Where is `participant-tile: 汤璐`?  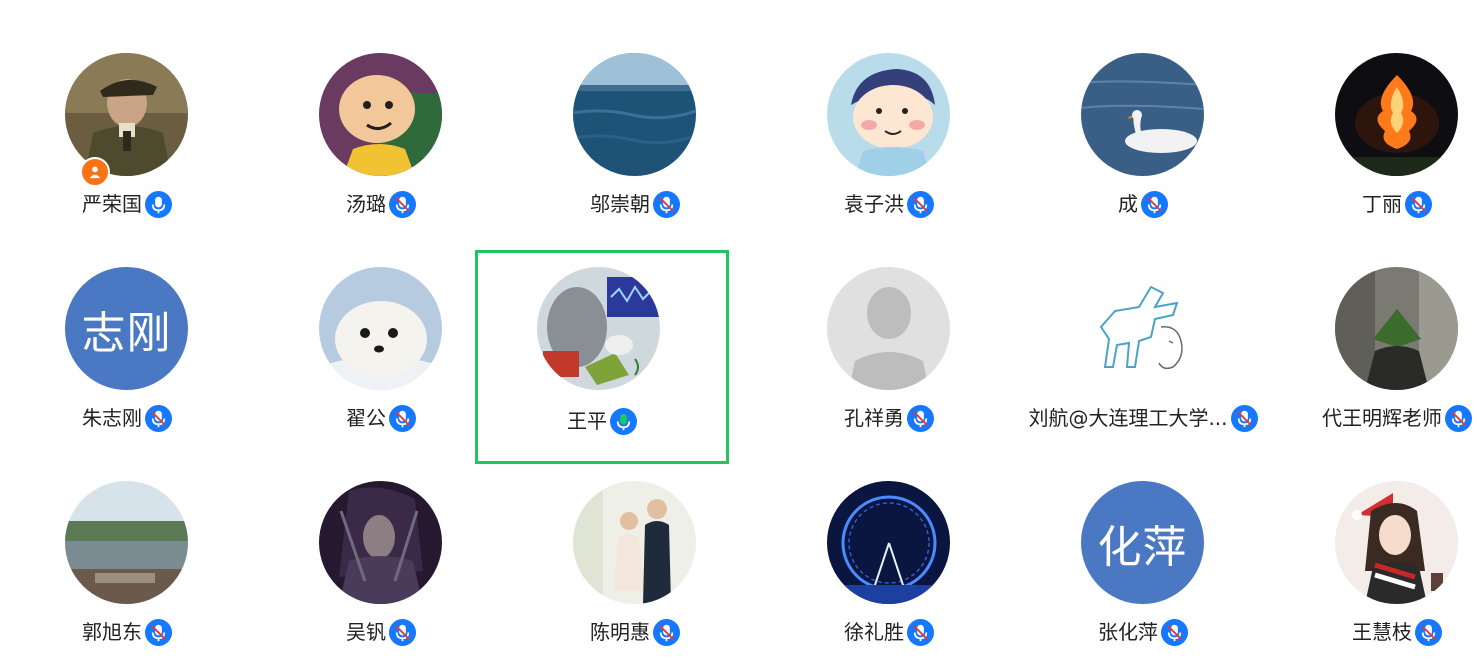 participant-tile: 汤璐 is located at coordinates (381, 109).